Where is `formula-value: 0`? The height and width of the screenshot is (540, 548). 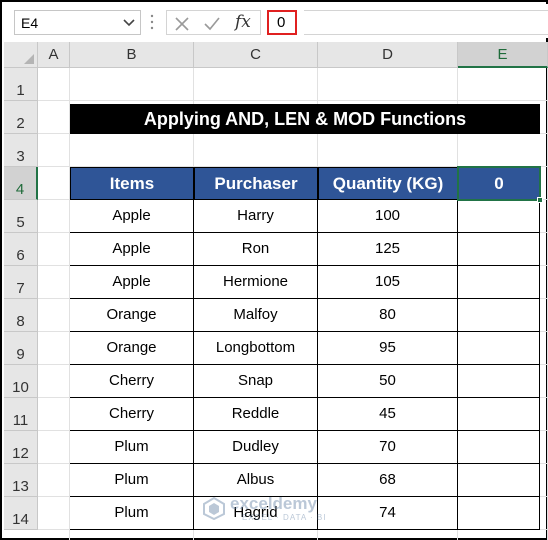 formula-value: 0 is located at coordinates (281, 22).